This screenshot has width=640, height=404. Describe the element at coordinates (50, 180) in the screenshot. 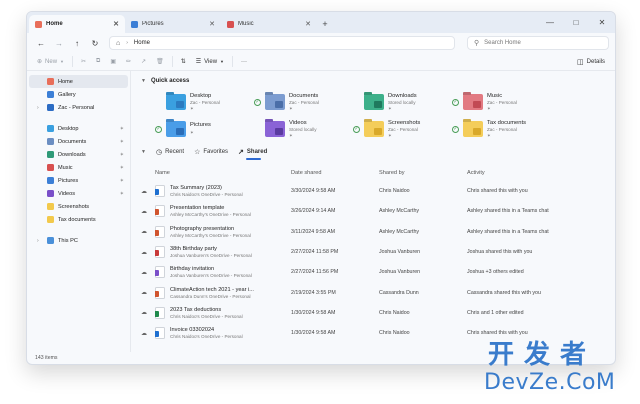

I see `pictures-icon` at that location.